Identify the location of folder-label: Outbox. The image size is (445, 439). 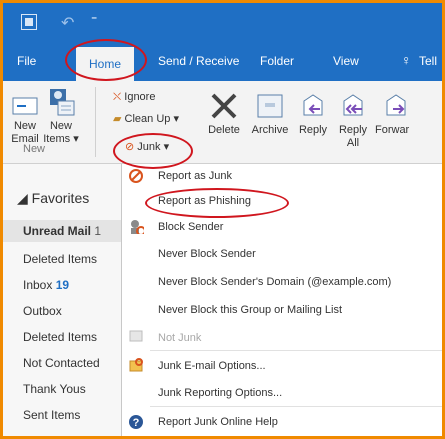
(42, 311).